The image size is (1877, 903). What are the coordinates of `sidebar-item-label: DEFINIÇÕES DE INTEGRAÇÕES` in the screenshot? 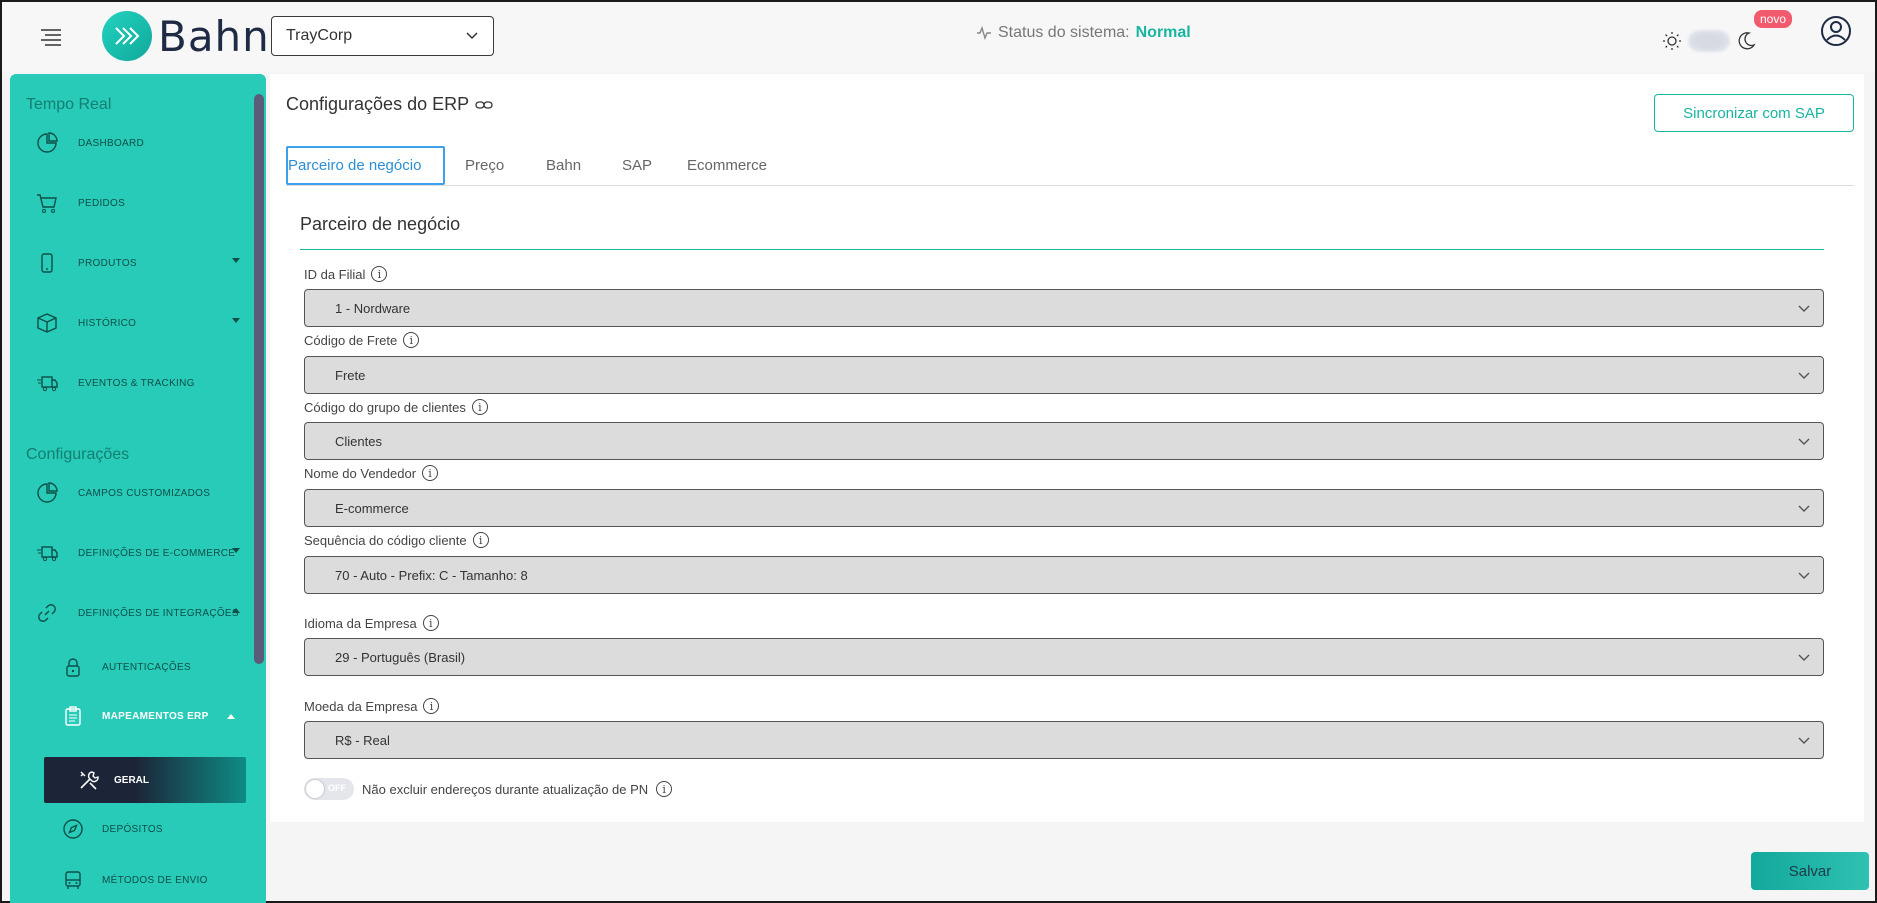 It's located at (158, 613).